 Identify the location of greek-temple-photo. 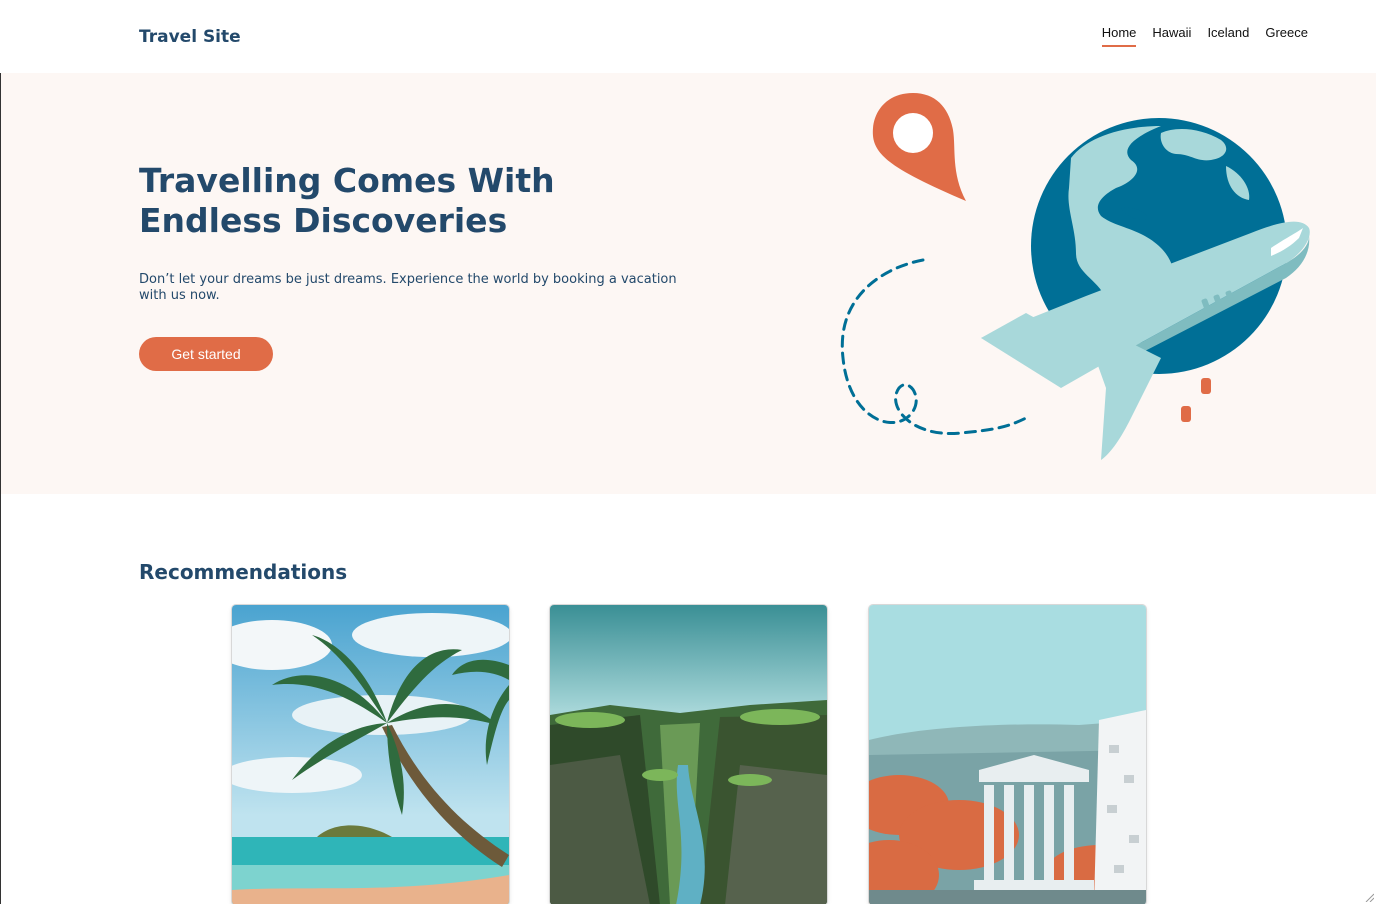
(1007, 754).